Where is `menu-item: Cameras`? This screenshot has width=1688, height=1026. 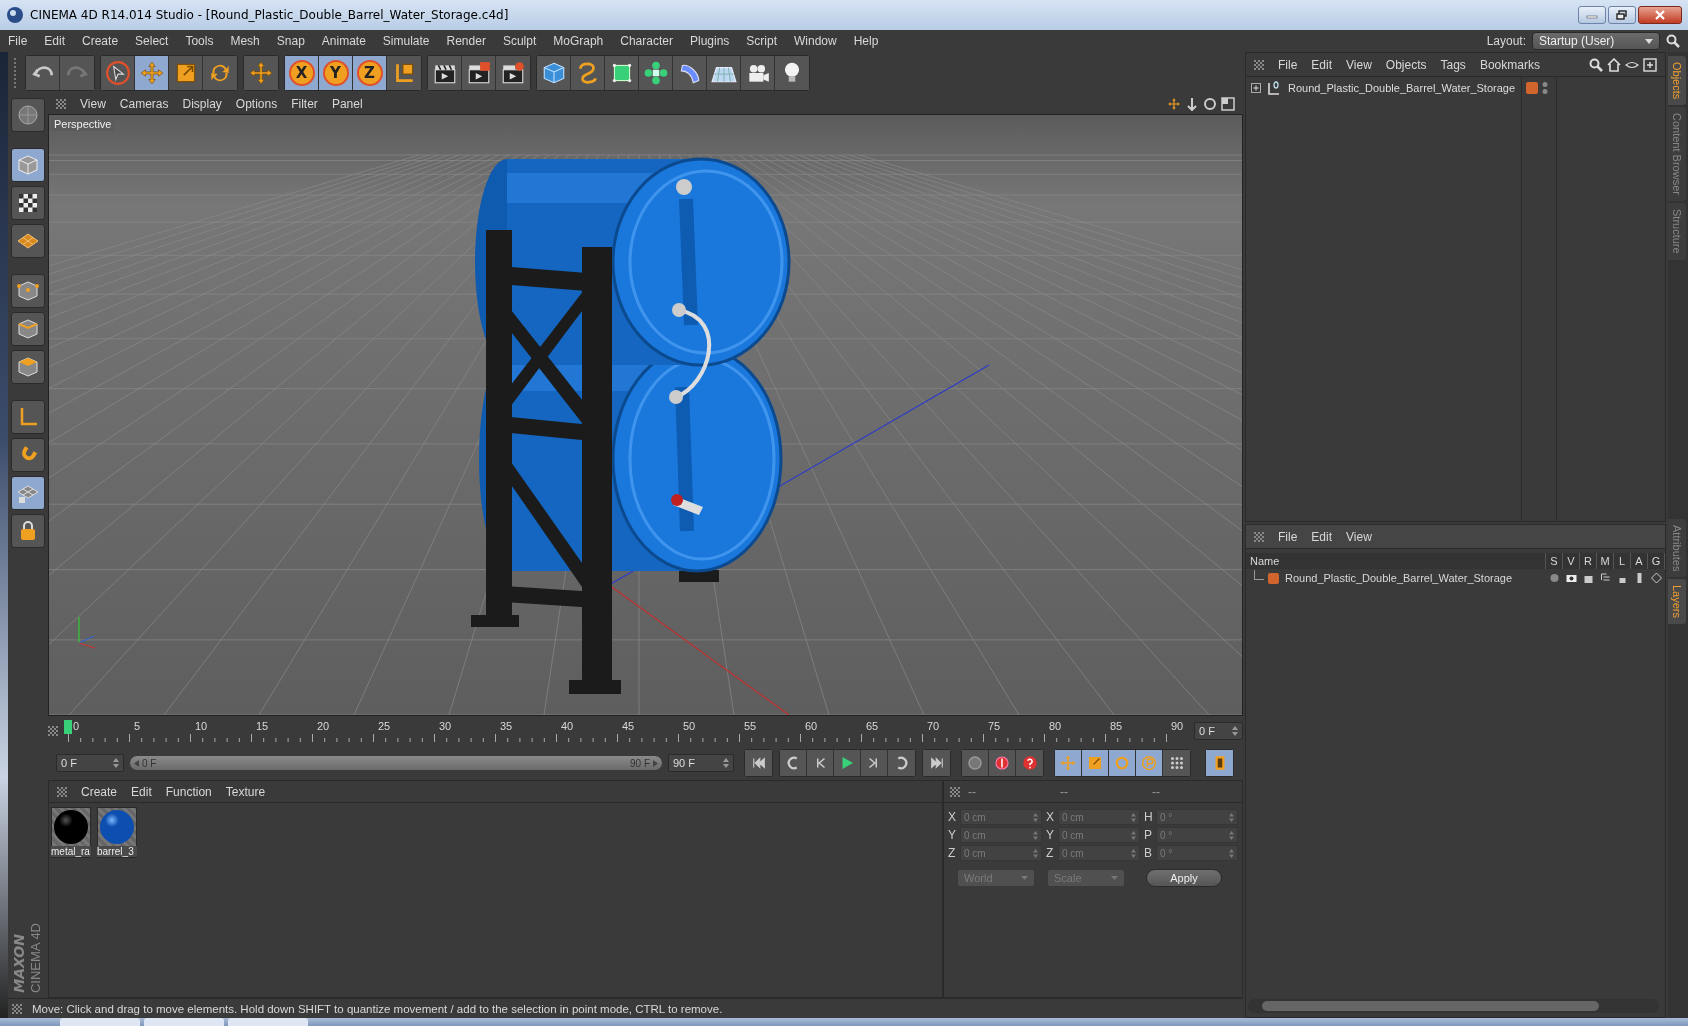 menu-item: Cameras is located at coordinates (144, 104).